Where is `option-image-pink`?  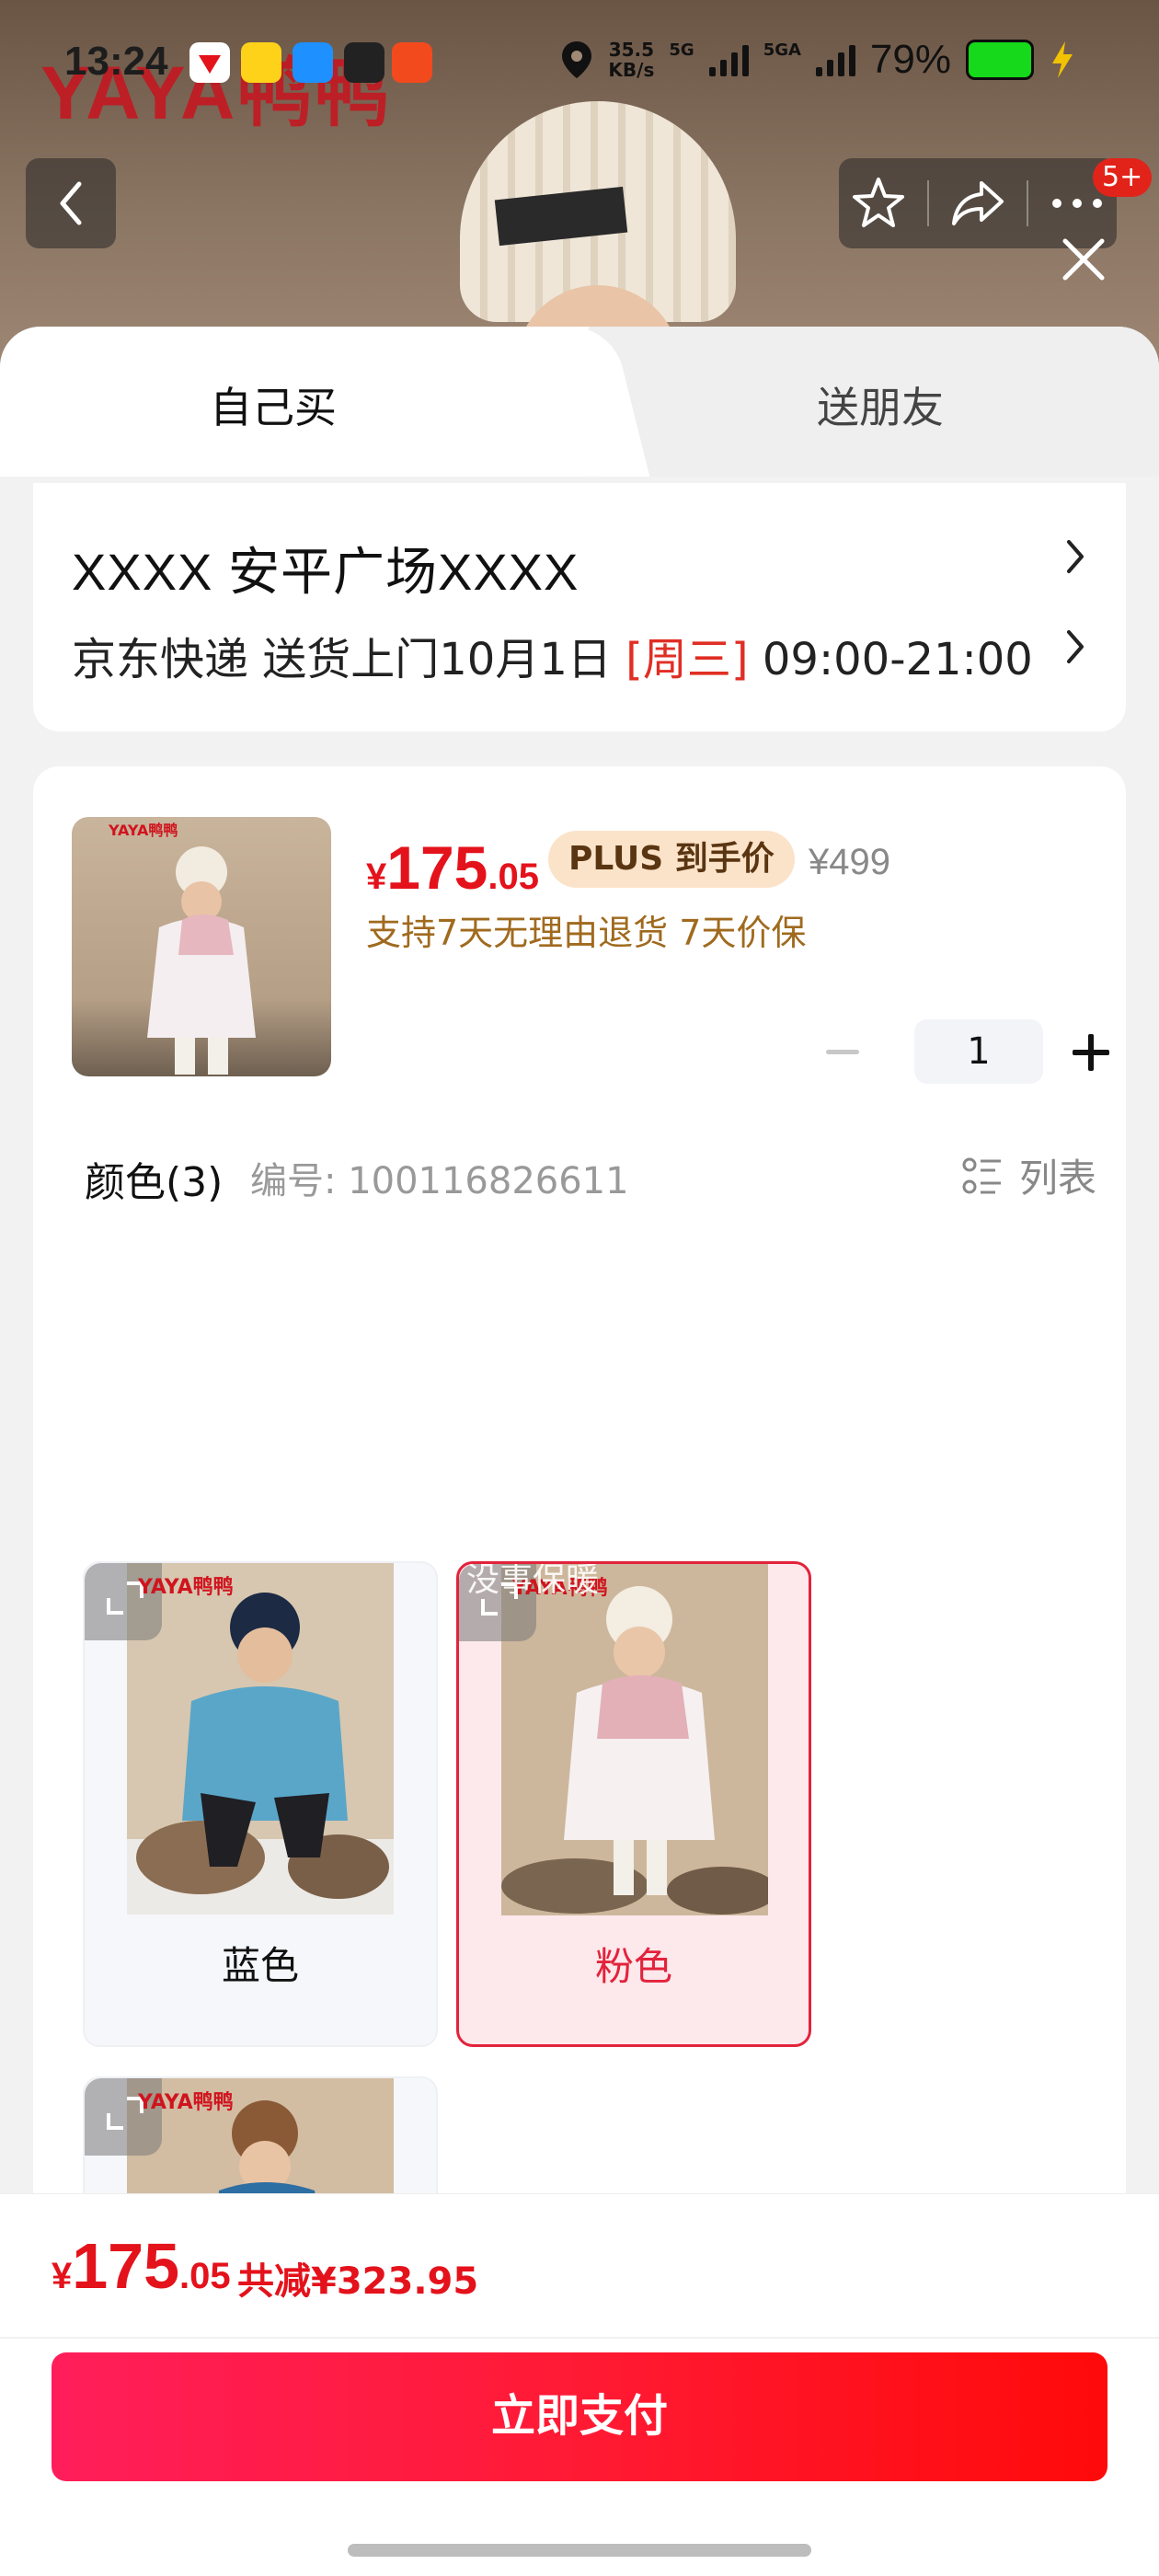
option-image-pink is located at coordinates (634, 1739).